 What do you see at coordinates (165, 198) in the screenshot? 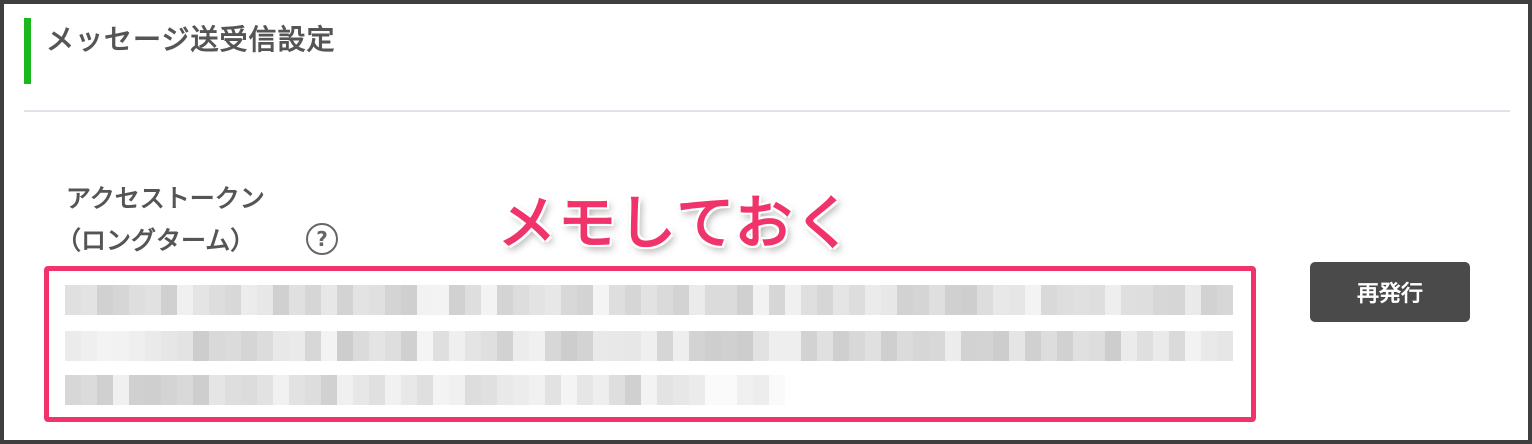
I see `access-token-label-line1: アクセストークン` at bounding box center [165, 198].